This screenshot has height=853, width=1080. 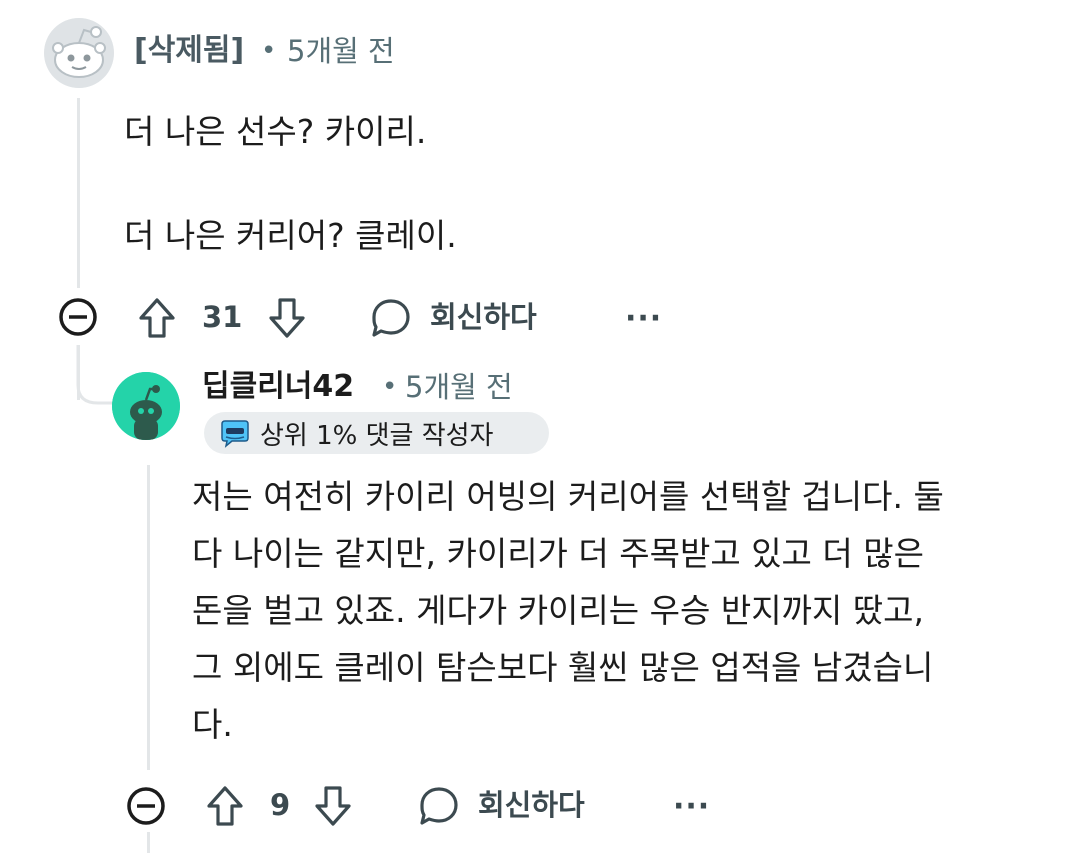 I want to click on username: [삭제됨], so click(x=189, y=51).